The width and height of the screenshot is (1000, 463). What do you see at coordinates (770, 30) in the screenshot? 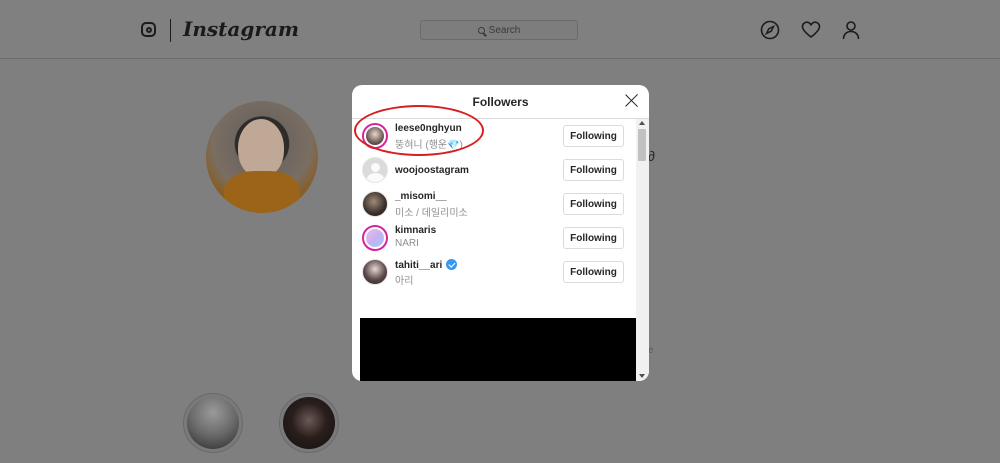
I see `explore-icon` at bounding box center [770, 30].